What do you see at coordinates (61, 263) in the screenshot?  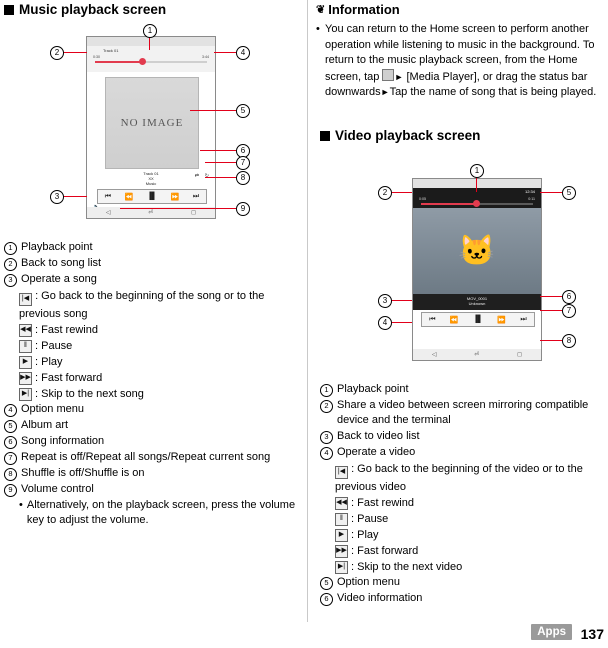 I see `legend-text-2: Back to song list` at bounding box center [61, 263].